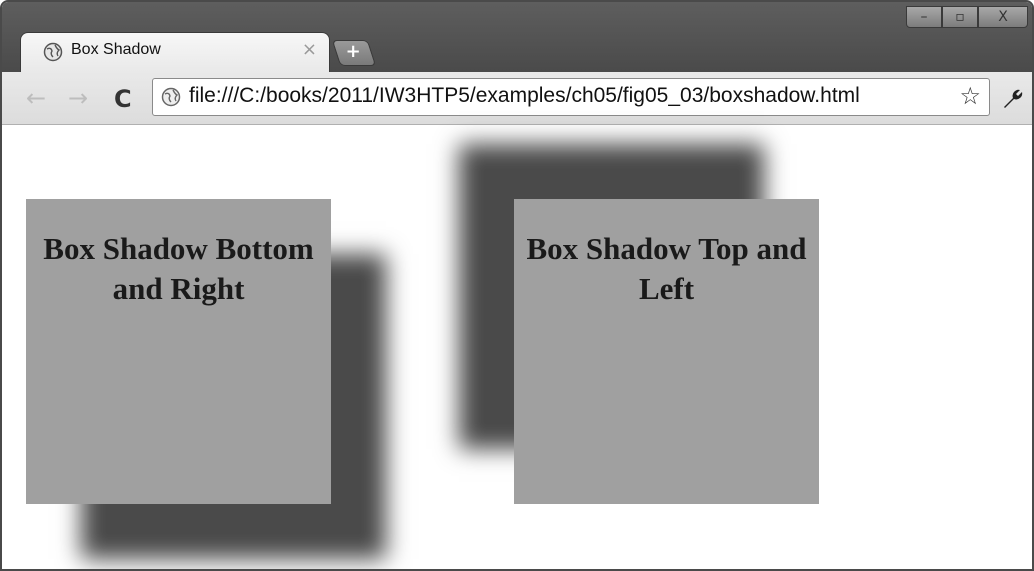 Image resolution: width=1034 pixels, height=571 pixels. I want to click on new-tab-button: +, so click(354, 53).